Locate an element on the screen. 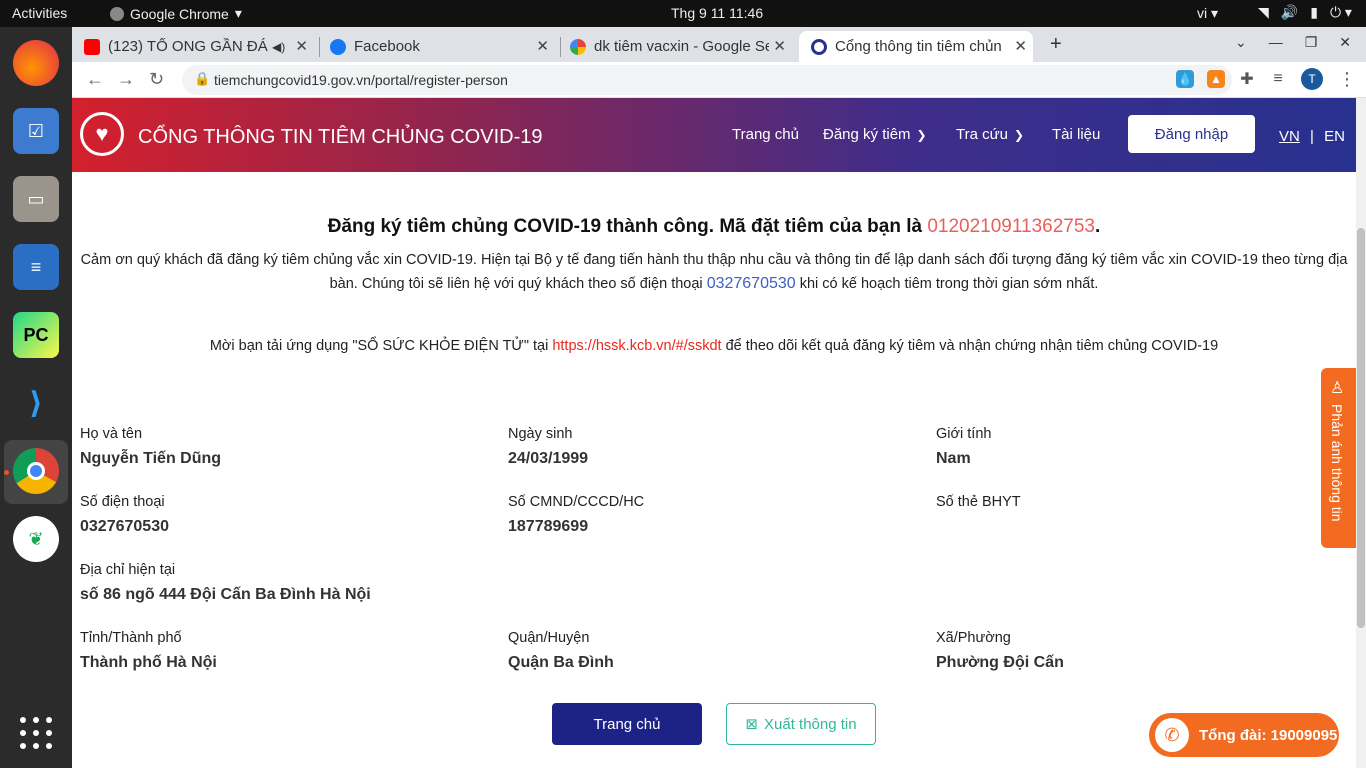 This screenshot has width=1366, height=768. extensions-puzzle-icon: ✚ is located at coordinates (1247, 79).